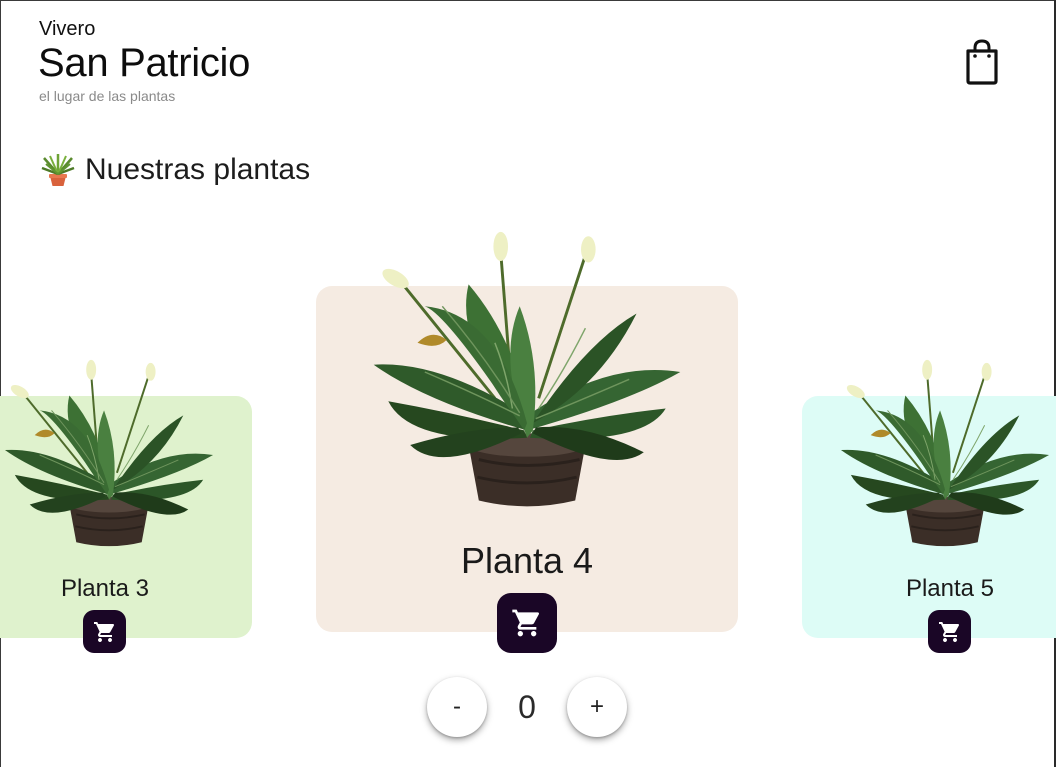 This screenshot has height=767, width=1056. What do you see at coordinates (198, 169) in the screenshot?
I see `section-title: Nuestras plantas` at bounding box center [198, 169].